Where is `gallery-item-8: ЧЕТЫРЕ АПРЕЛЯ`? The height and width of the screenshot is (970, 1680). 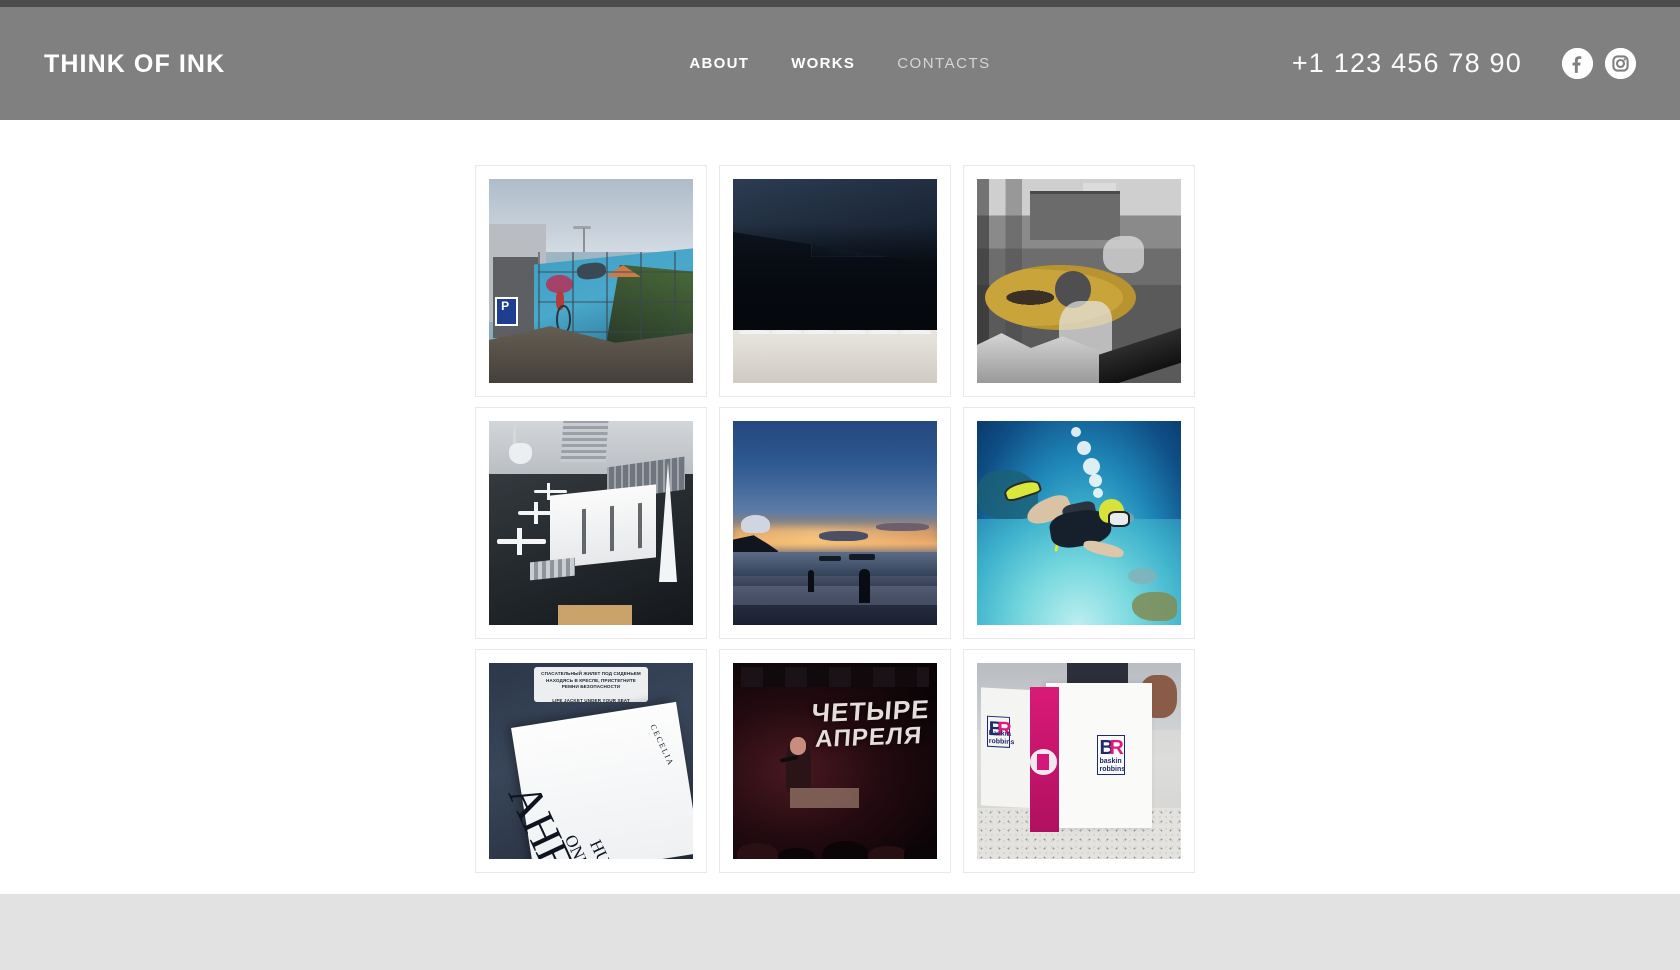
gallery-item-8: ЧЕТЫРЕ АПРЕЛЯ is located at coordinates (835, 761).